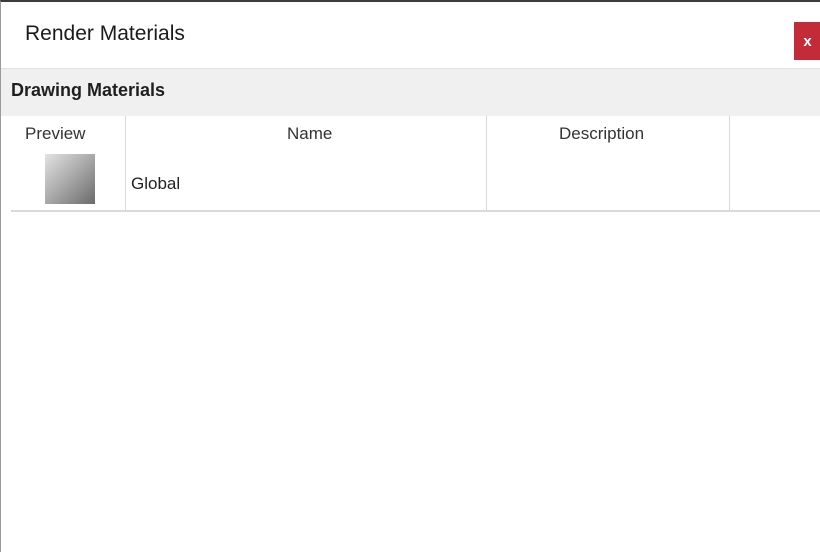 This screenshot has height=552, width=820. I want to click on section-title: Drawing Materials, so click(88, 90).